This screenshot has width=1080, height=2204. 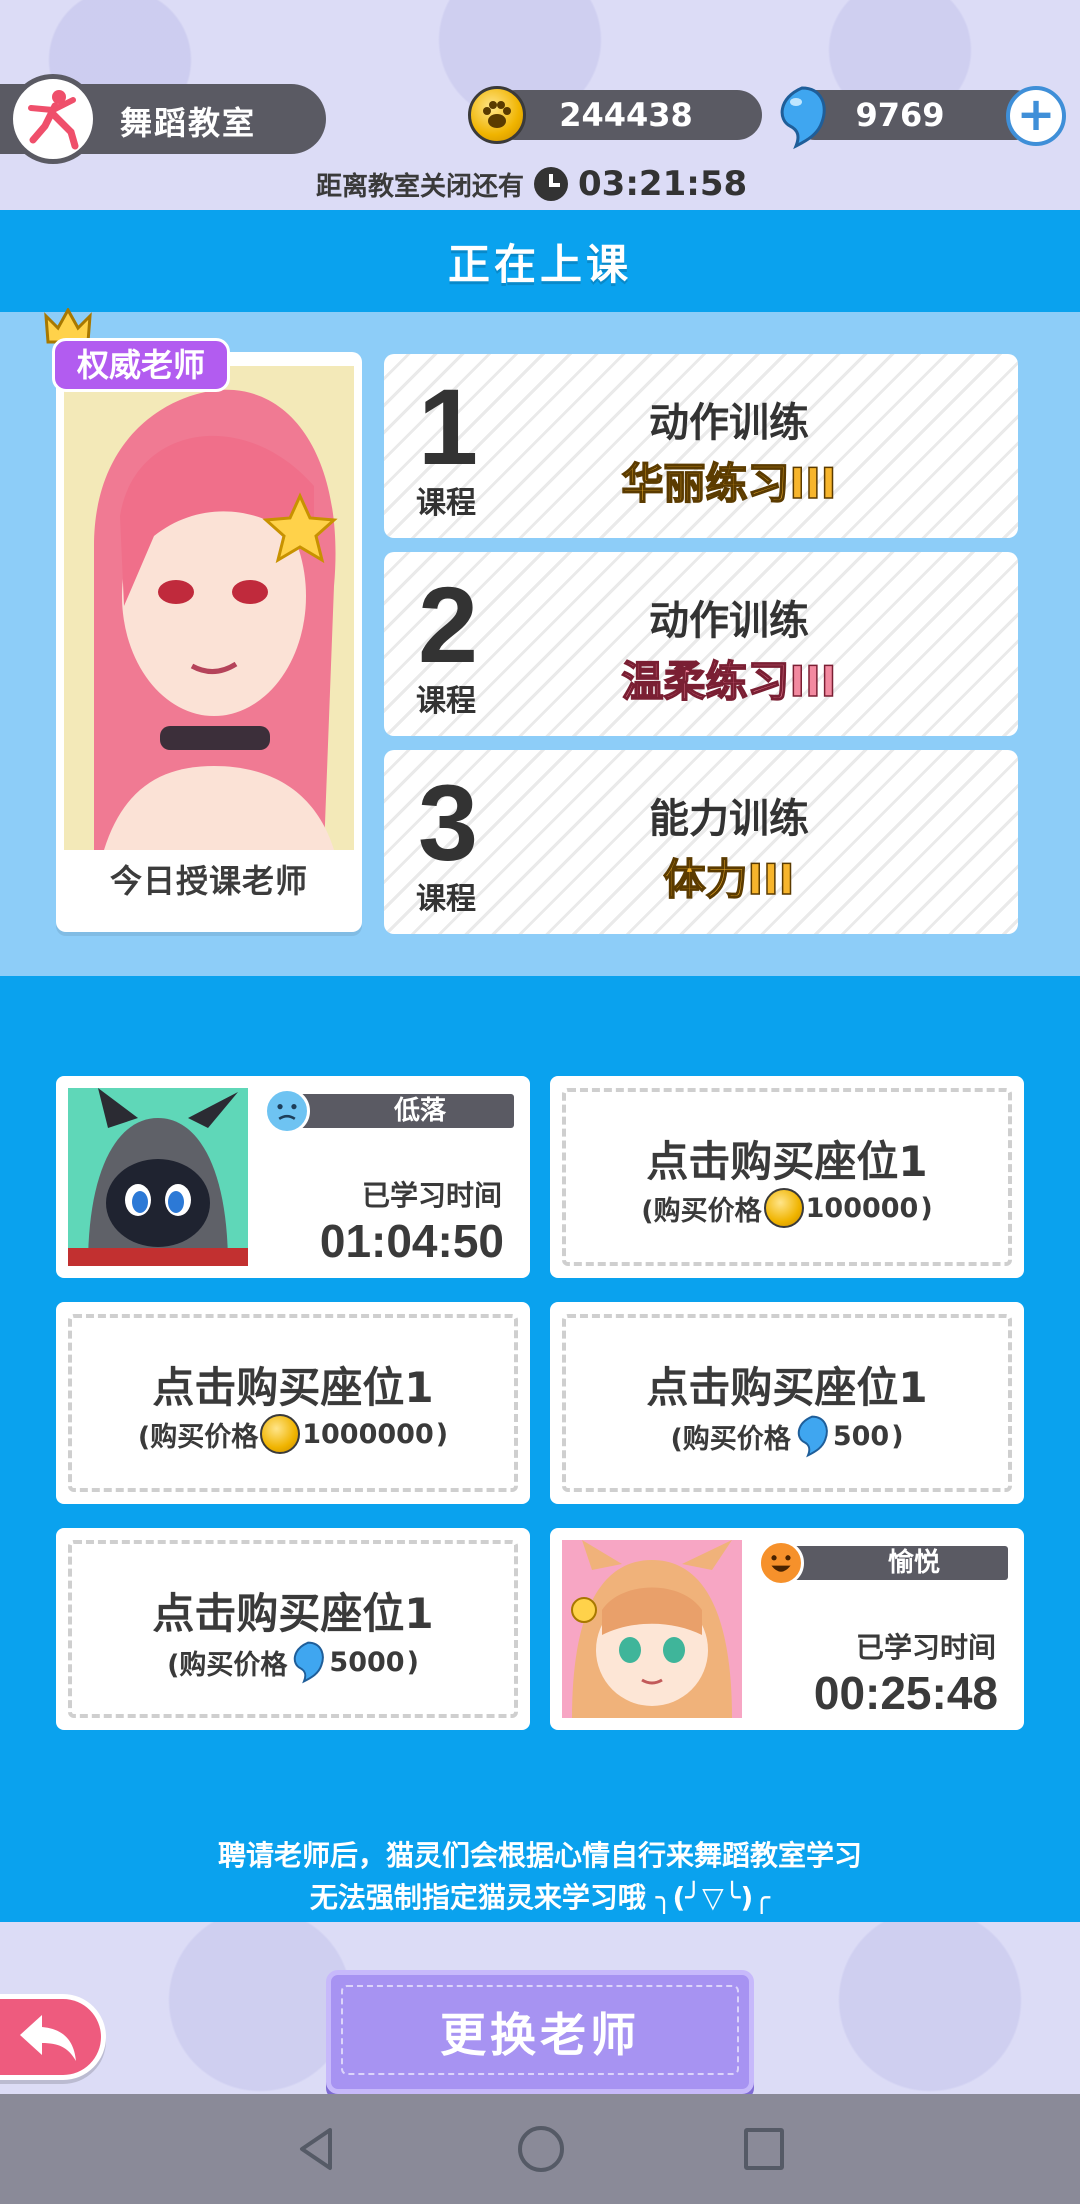 I want to click on mood-bar: 低落, so click(x=400, y=1111).